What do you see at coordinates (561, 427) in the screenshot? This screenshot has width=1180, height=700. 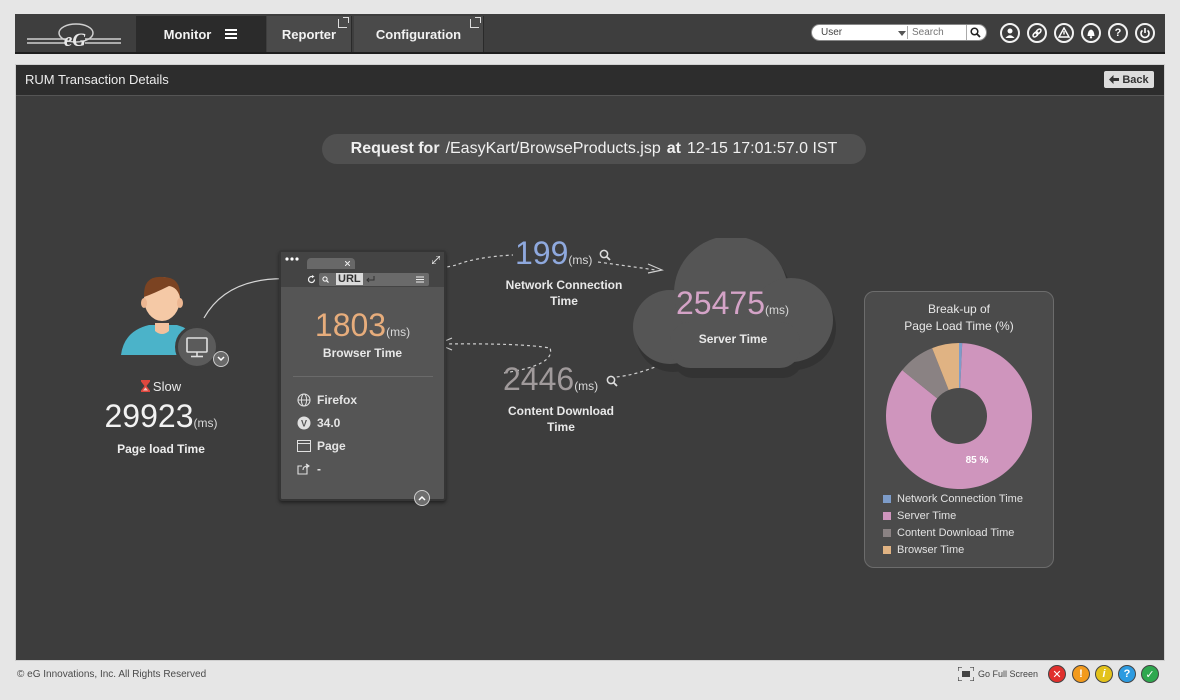 I see `download-label-line2: Time` at bounding box center [561, 427].